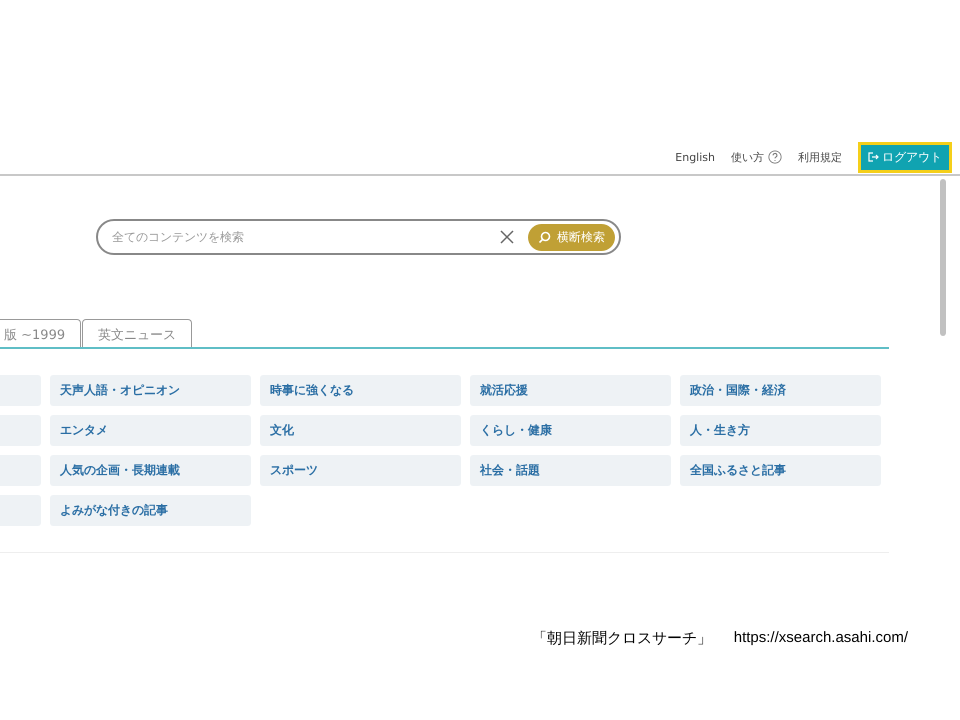 The width and height of the screenshot is (960, 720). I want to click on logout-button: ログアウト, so click(905, 157).